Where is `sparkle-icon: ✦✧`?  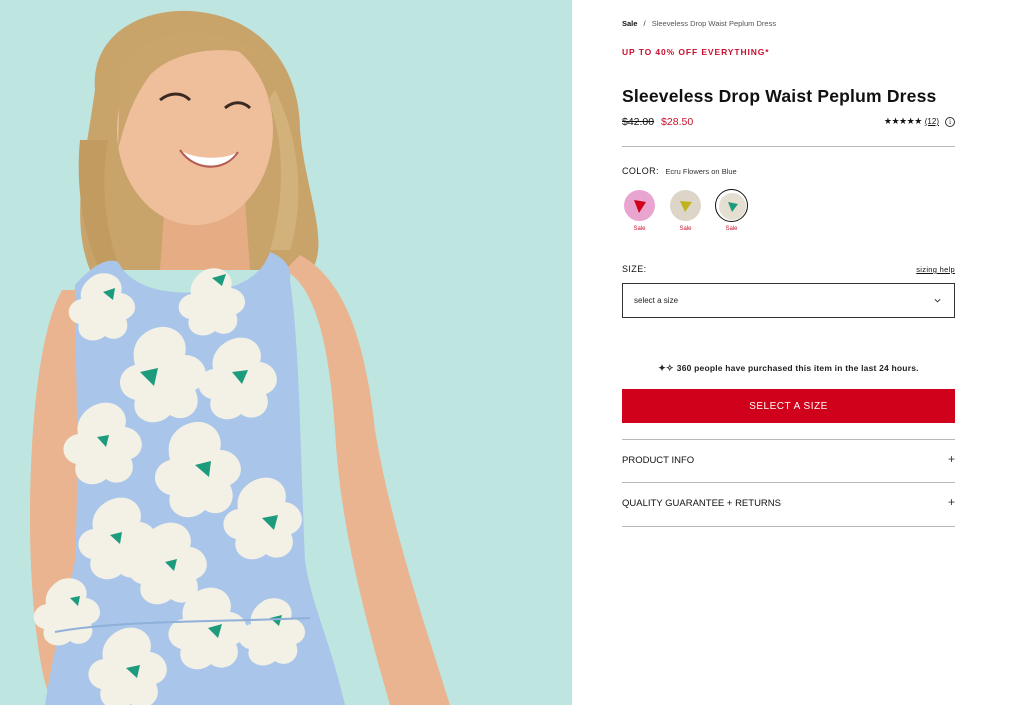
sparkle-icon: ✦✧ is located at coordinates (666, 368).